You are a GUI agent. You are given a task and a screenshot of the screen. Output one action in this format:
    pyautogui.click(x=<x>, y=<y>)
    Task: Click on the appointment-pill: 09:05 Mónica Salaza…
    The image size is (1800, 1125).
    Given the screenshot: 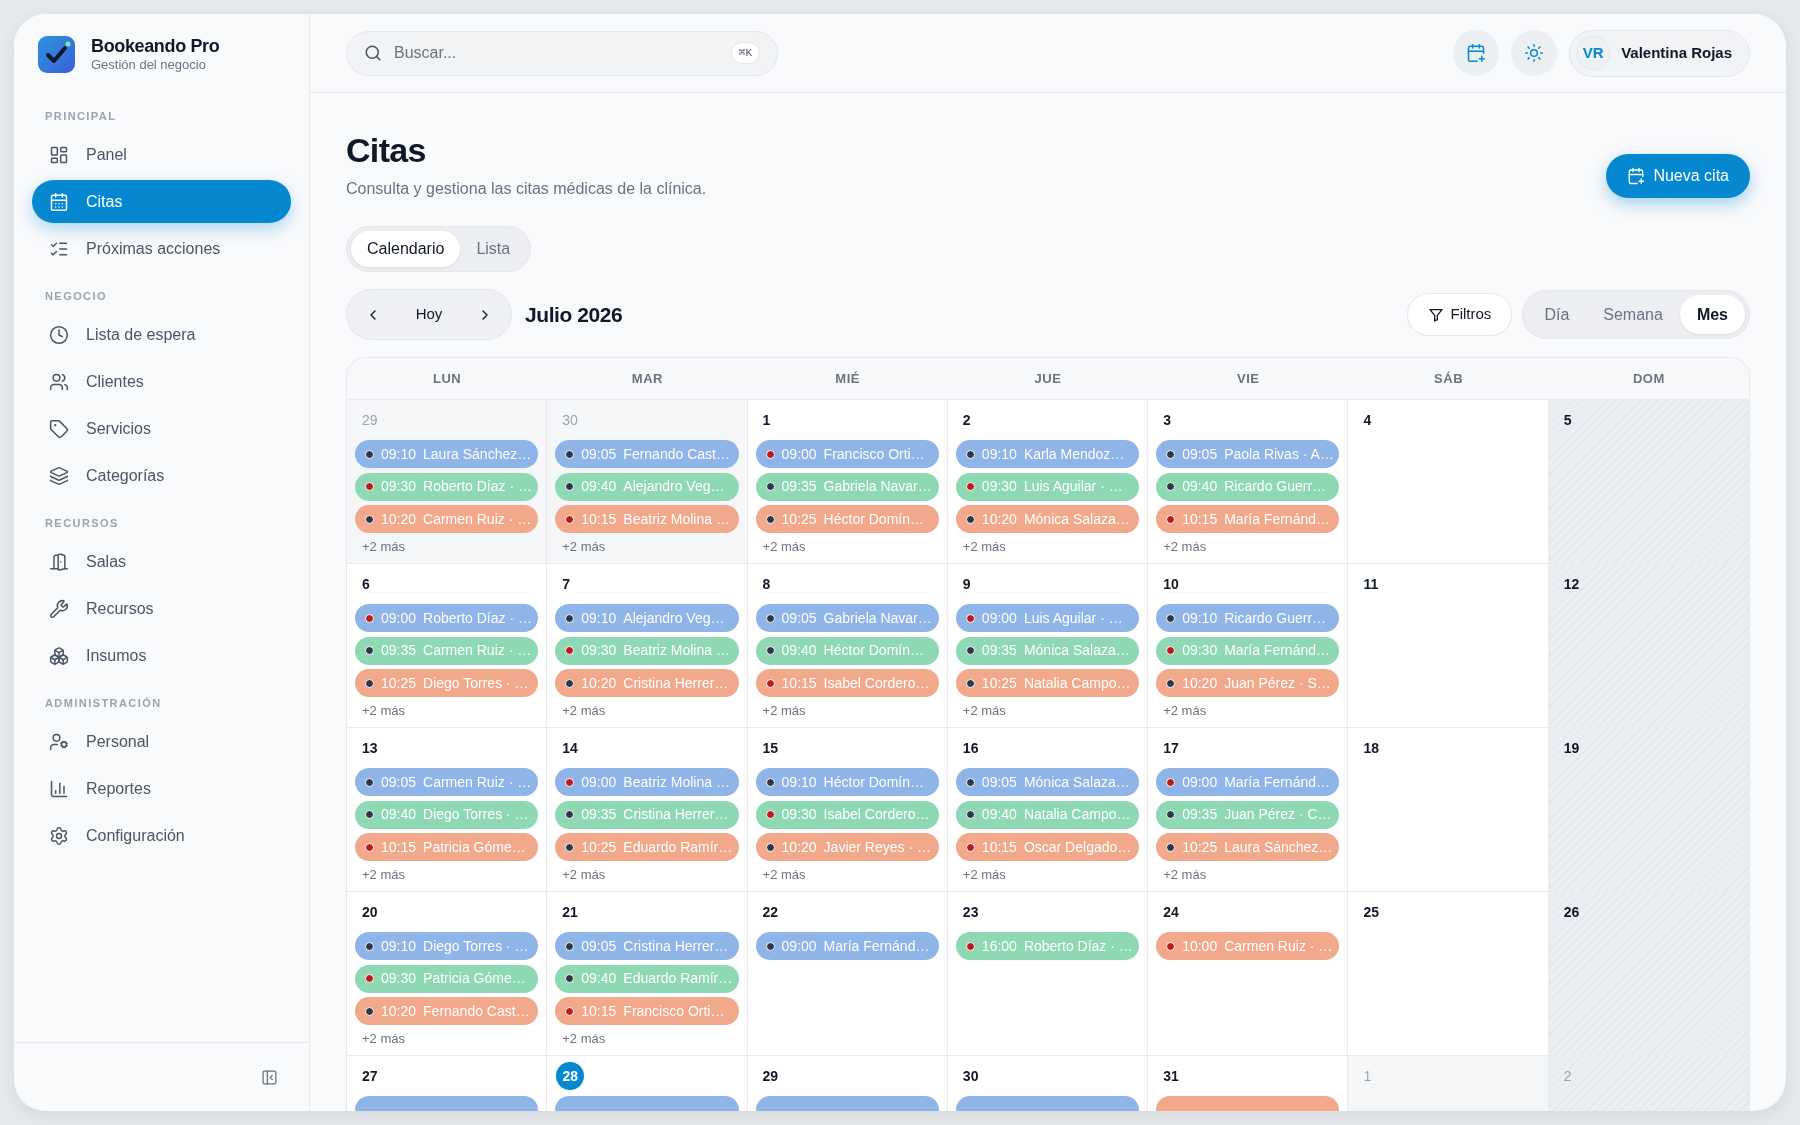 What is the action you would take?
    pyautogui.click(x=1047, y=782)
    